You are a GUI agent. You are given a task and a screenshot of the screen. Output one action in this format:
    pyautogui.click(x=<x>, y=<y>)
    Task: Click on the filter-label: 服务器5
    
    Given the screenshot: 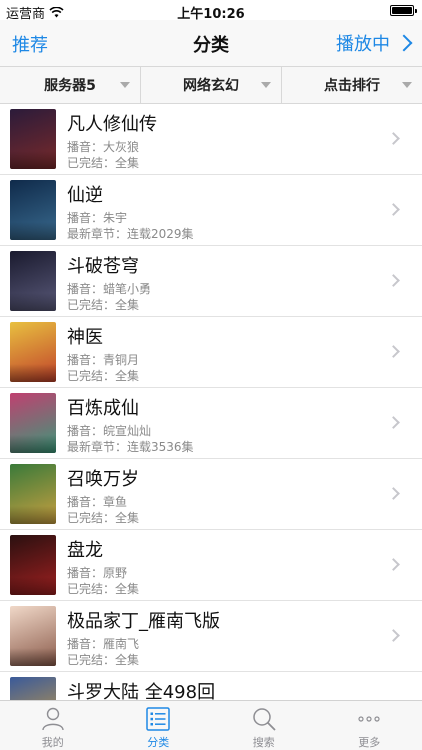 What is the action you would take?
    pyautogui.click(x=70, y=86)
    